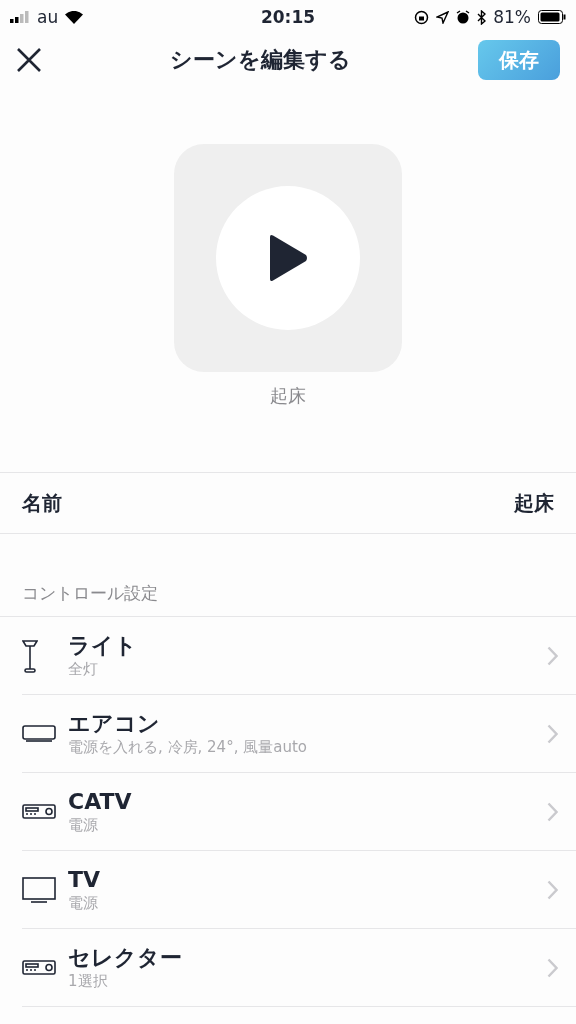  Describe the element at coordinates (114, 724) in the screenshot. I see `device-name: エアコン` at that location.